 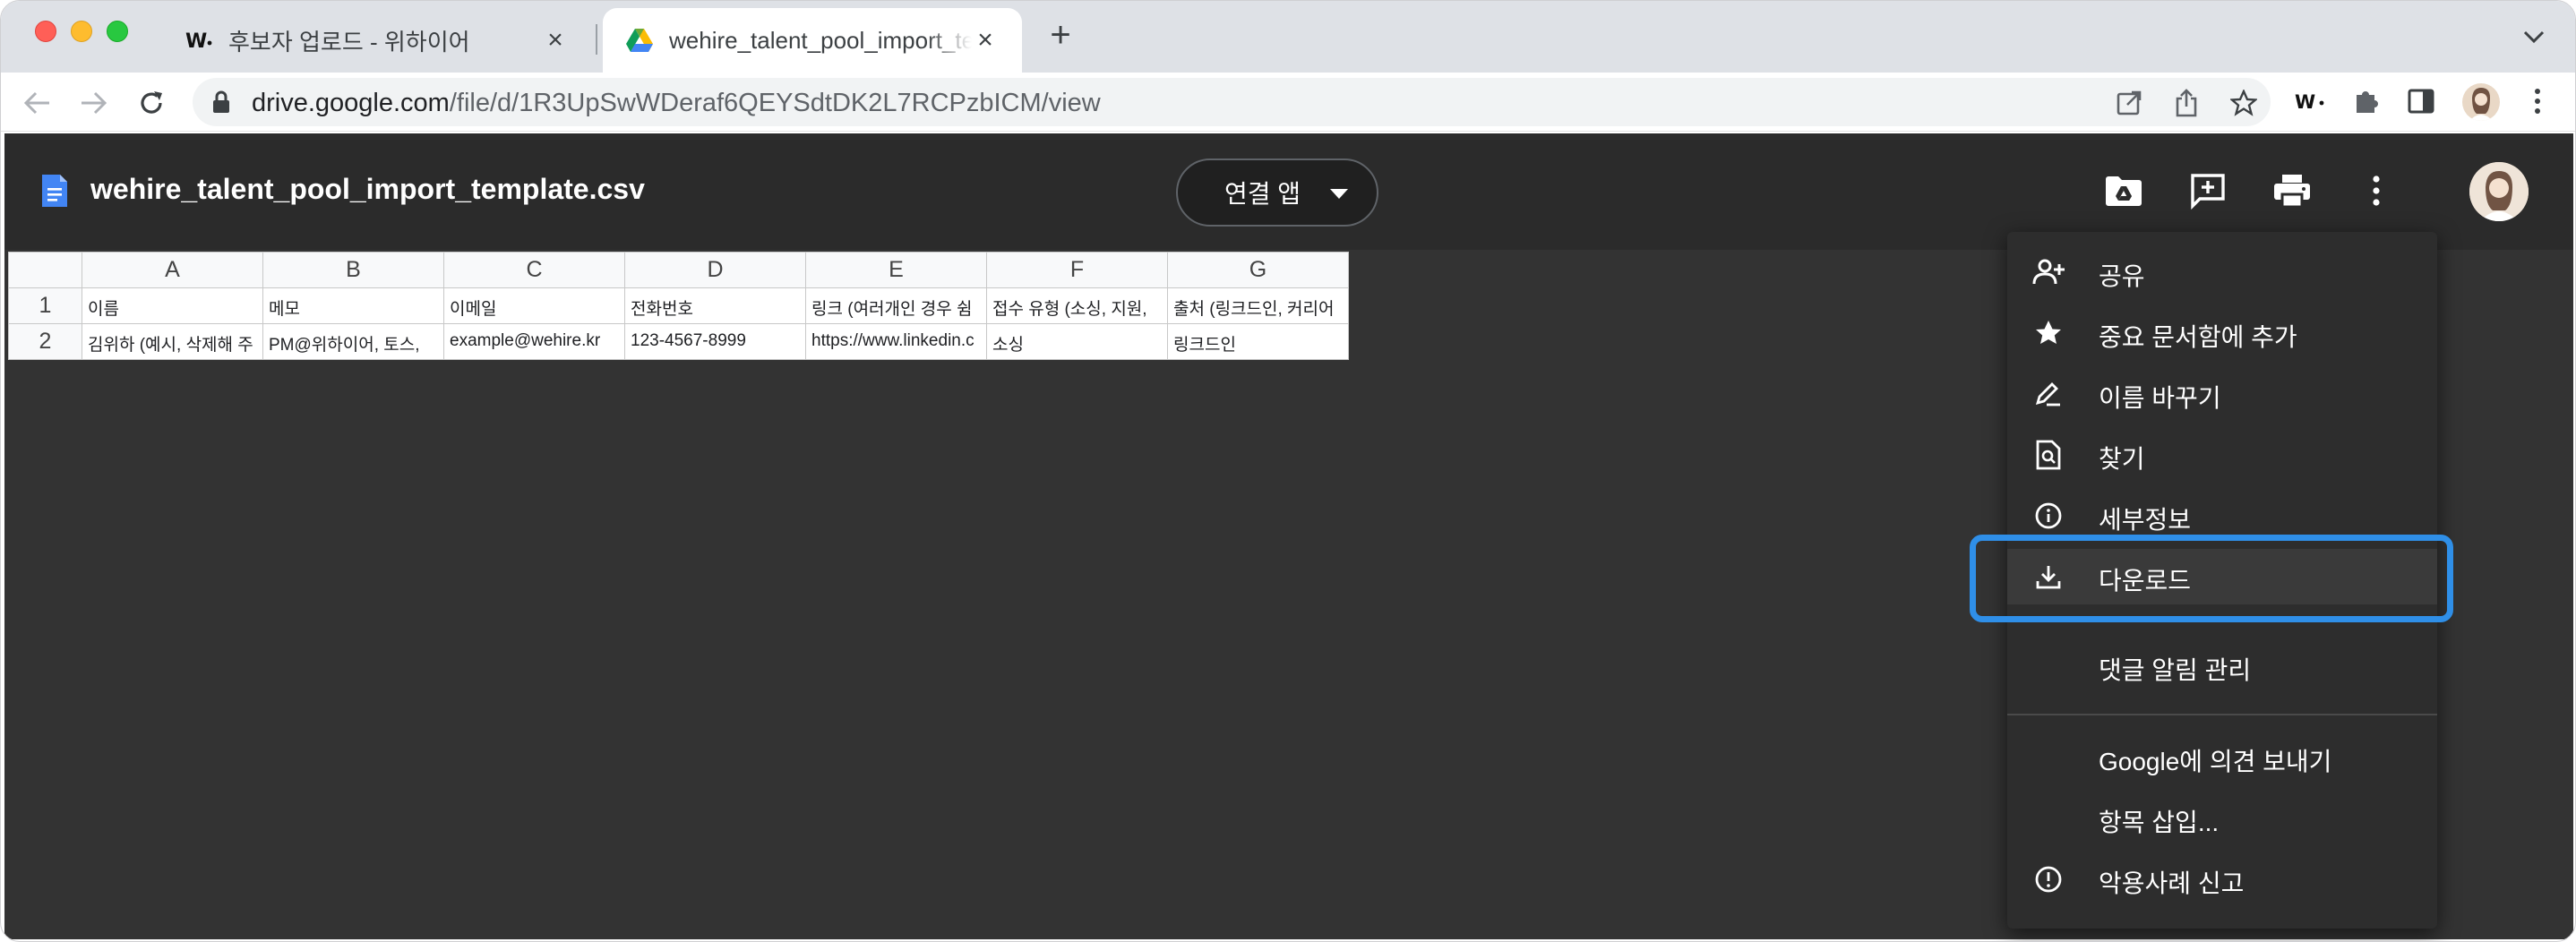 What do you see at coordinates (2222, 455) in the screenshot?
I see `menu-item-find: 찾기` at bounding box center [2222, 455].